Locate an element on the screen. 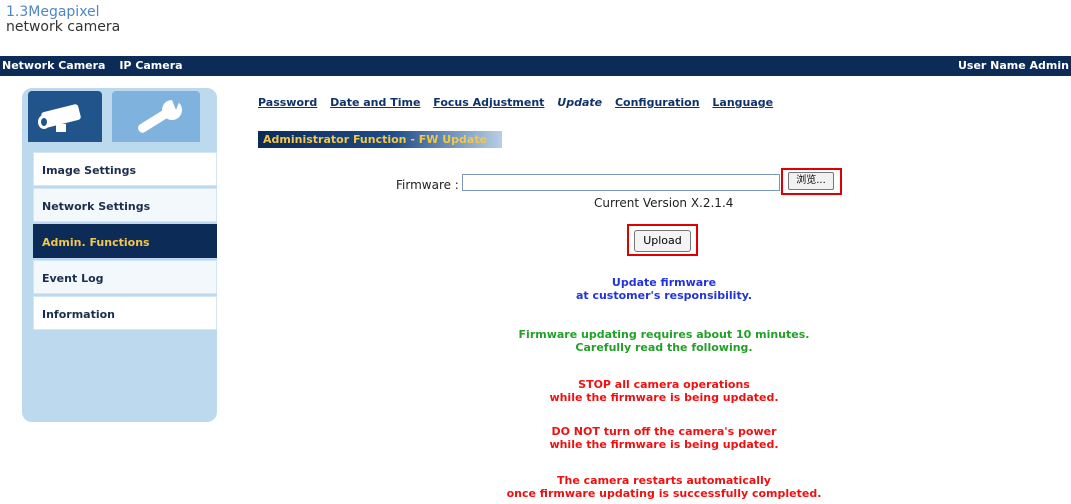  sidebar-item-admin-functions: Admin. Functions is located at coordinates (125, 241).